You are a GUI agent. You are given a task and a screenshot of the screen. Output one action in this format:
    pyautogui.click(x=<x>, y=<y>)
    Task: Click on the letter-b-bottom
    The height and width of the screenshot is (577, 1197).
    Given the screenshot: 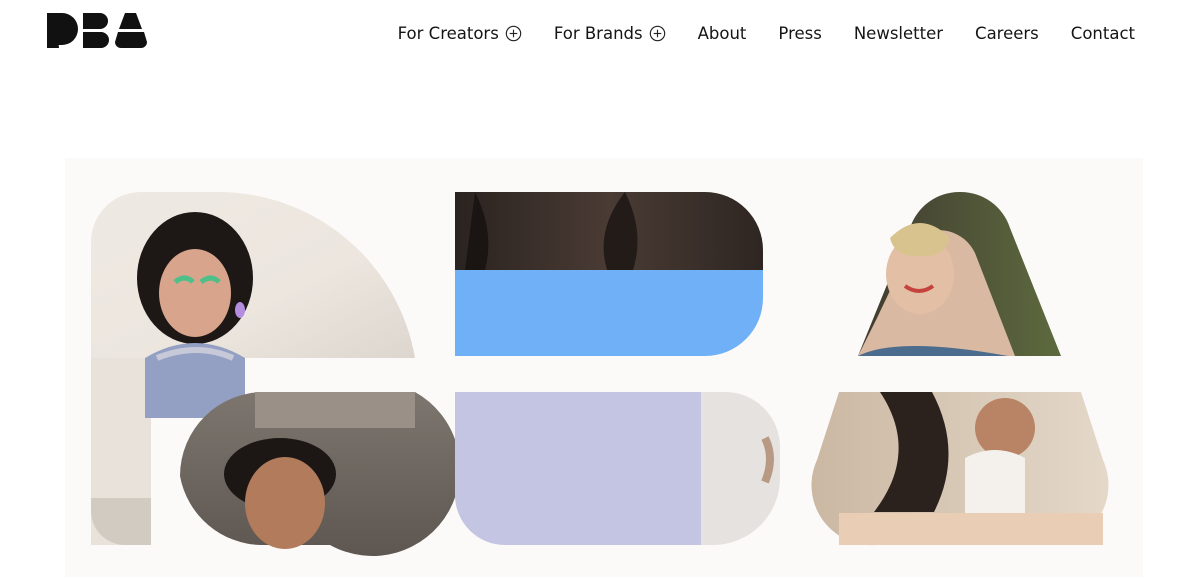 What is the action you would take?
    pyautogui.click(x=617, y=468)
    